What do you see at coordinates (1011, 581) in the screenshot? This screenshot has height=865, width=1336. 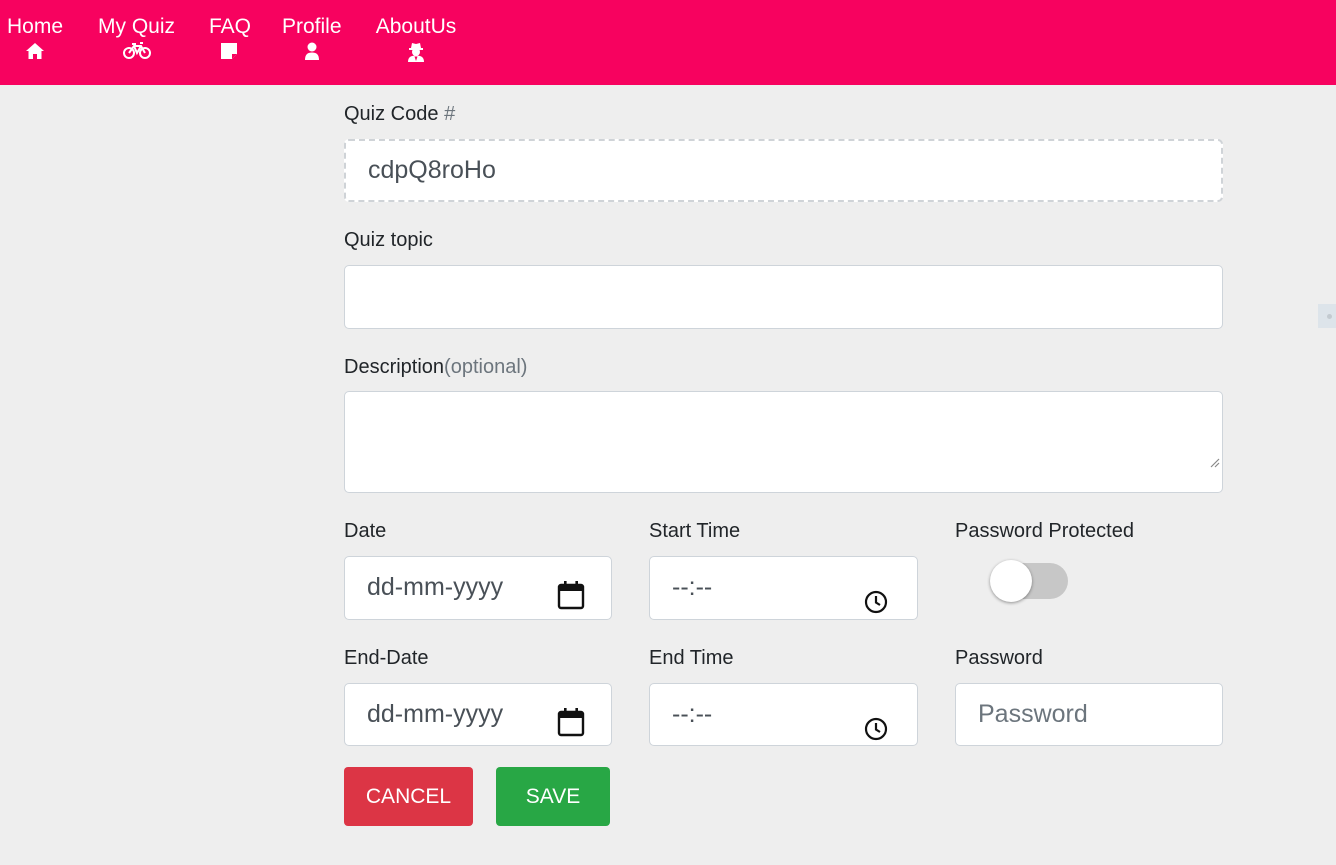 I see `toggle-knob` at bounding box center [1011, 581].